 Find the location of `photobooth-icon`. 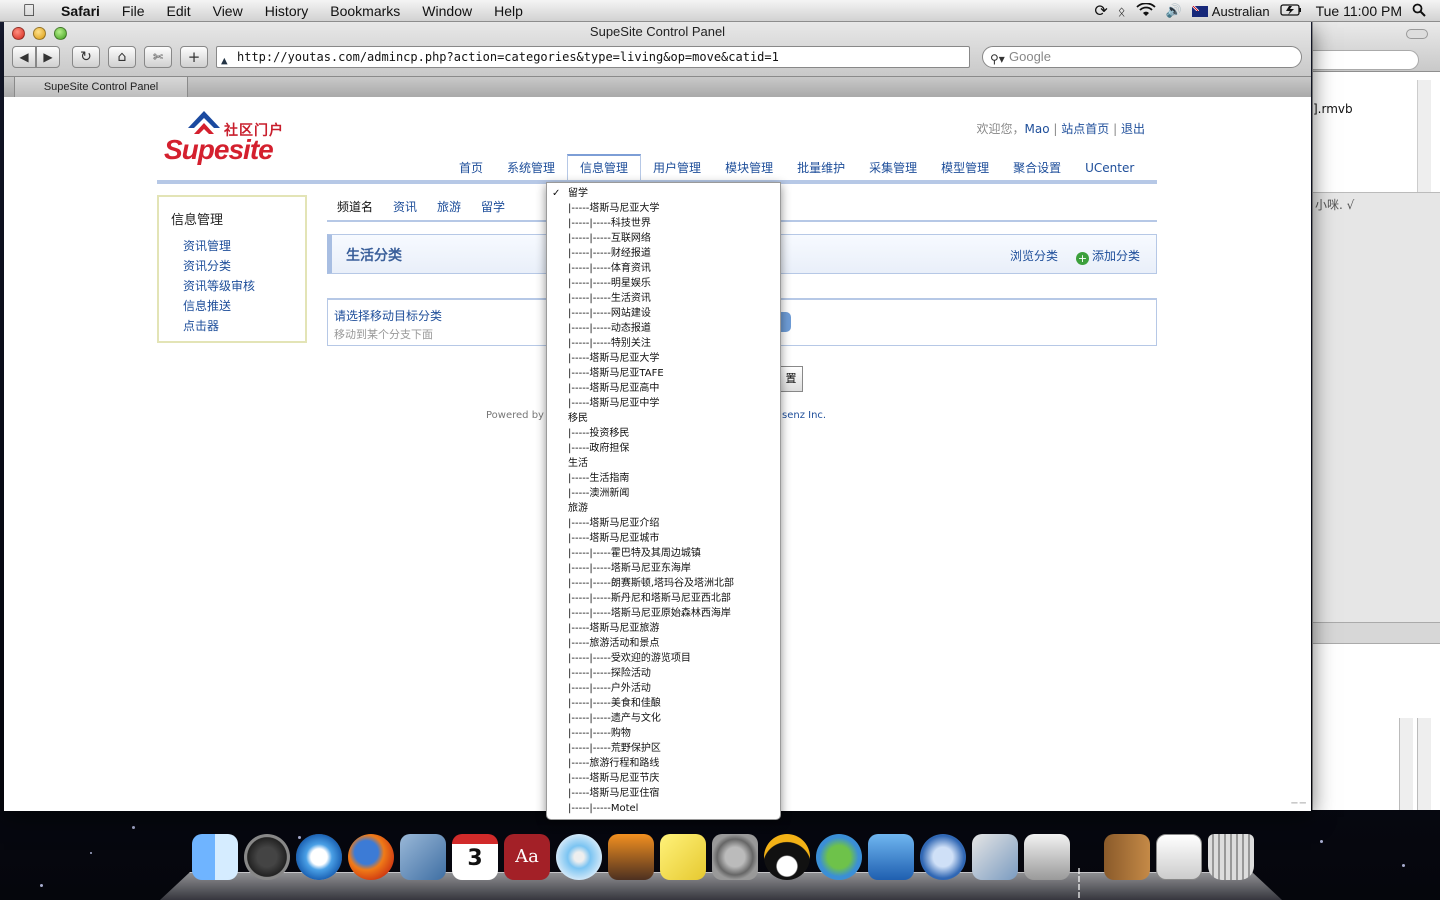

photobooth-icon is located at coordinates (631, 857).